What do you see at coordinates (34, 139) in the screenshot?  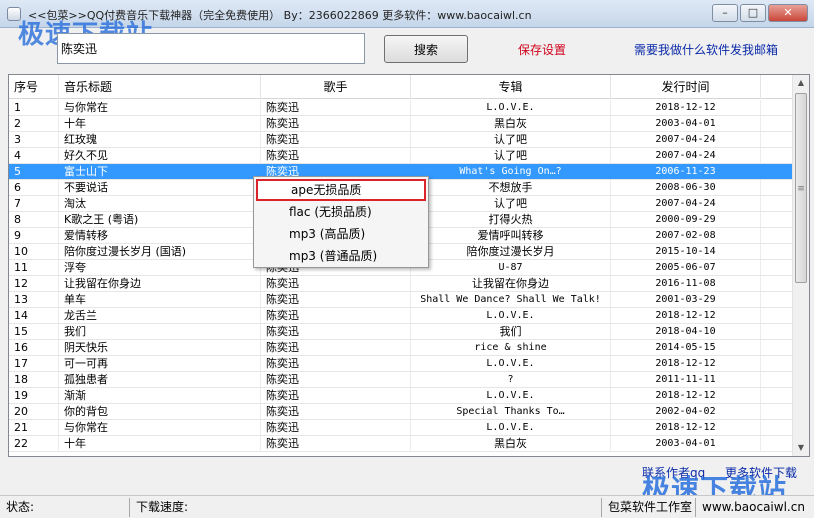 I see `cell-index: 3` at bounding box center [34, 139].